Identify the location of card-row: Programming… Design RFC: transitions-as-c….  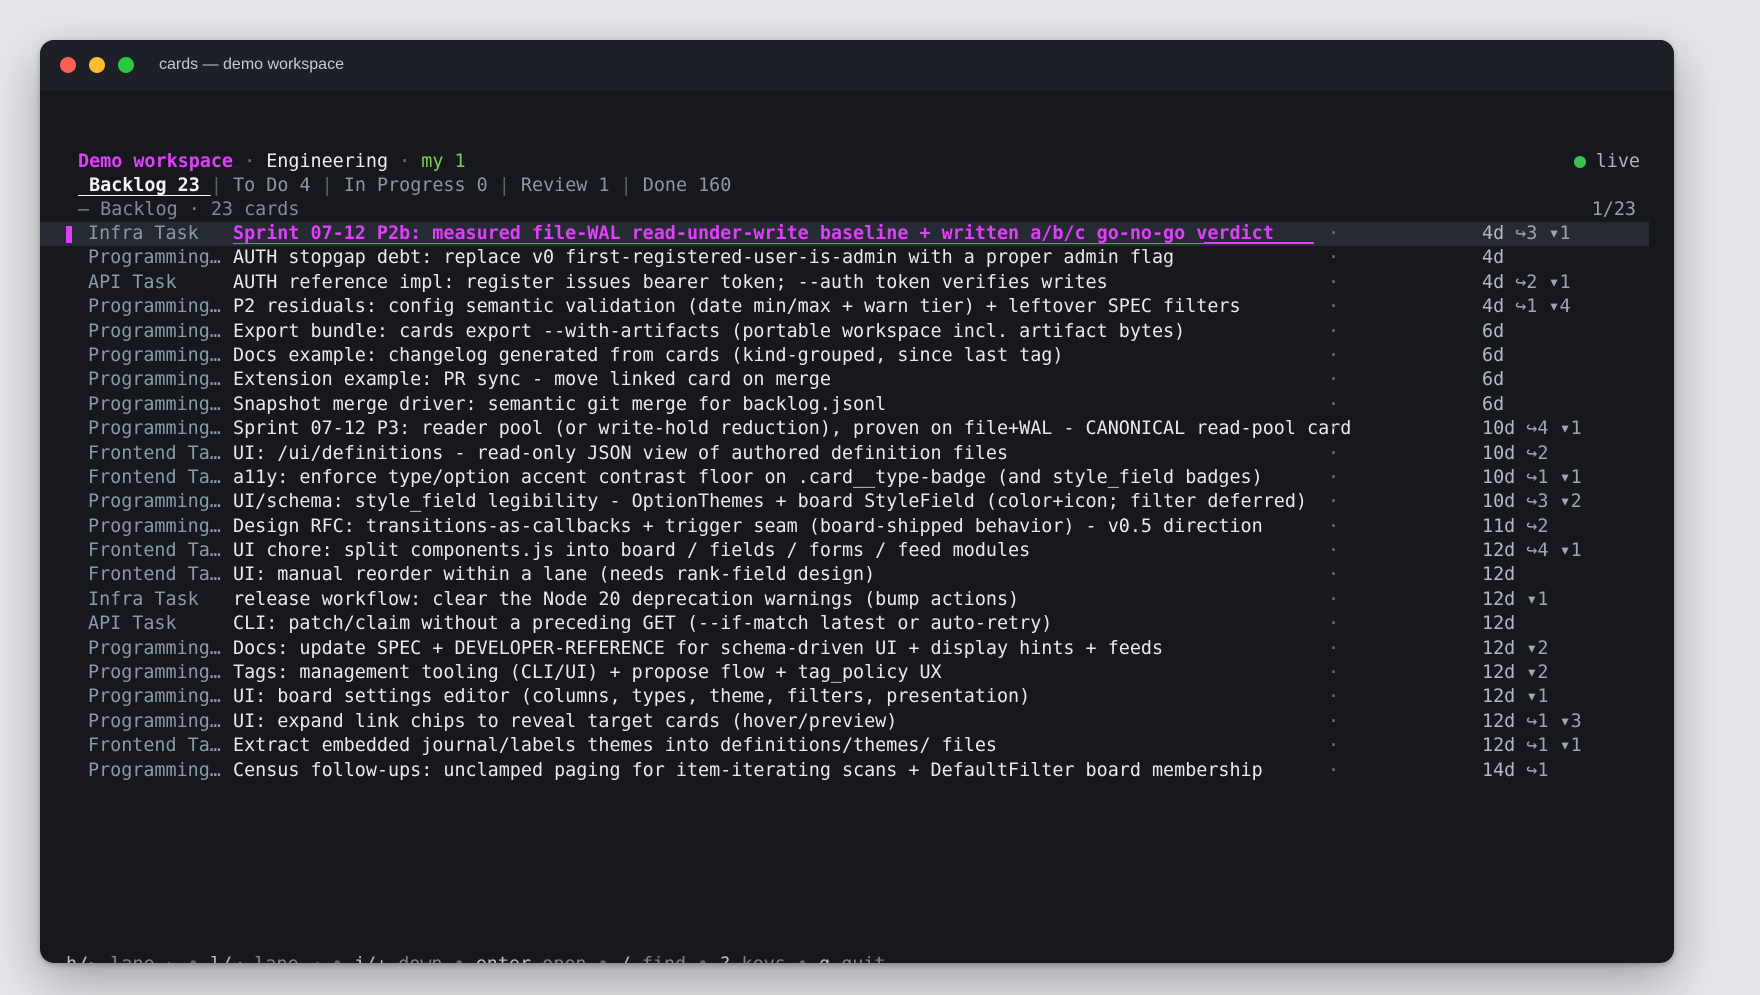
(857, 527).